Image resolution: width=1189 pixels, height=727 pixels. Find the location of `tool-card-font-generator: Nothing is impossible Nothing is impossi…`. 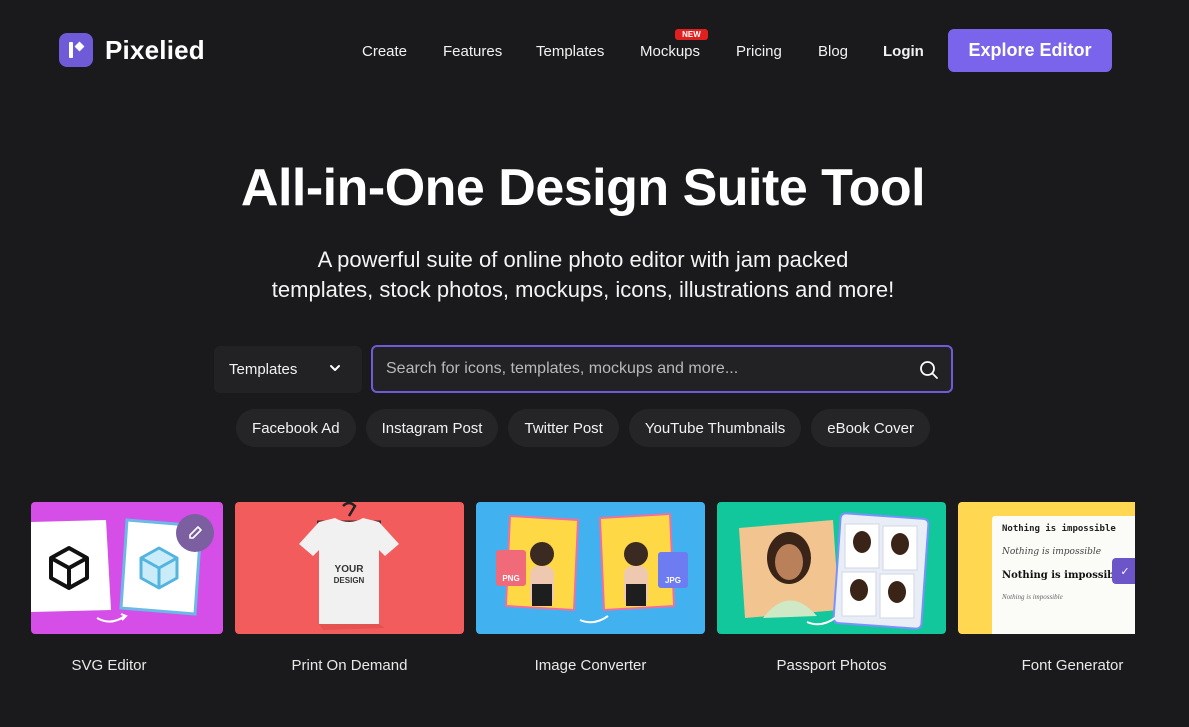

tool-card-font-generator: Nothing is impossible Nothing is impossi… is located at coordinates (1046, 568).